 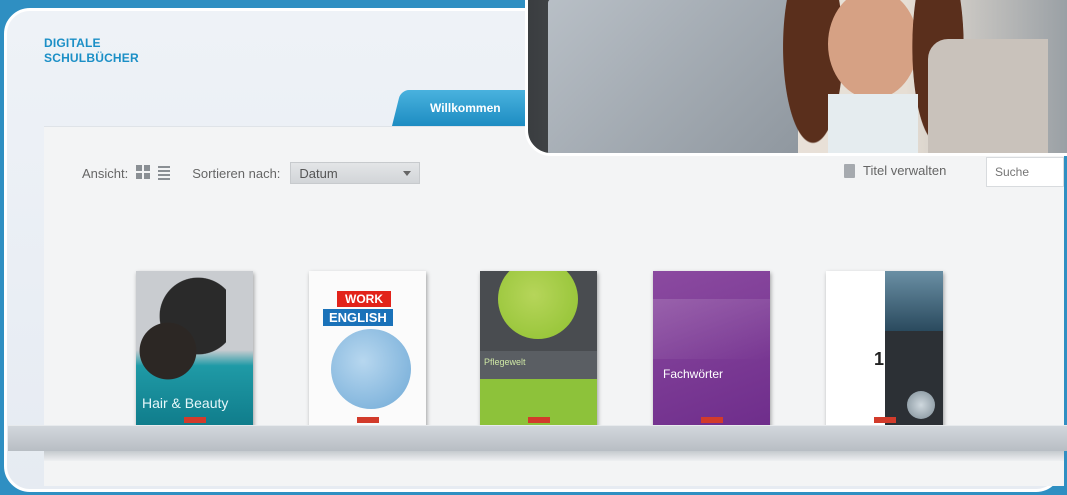 I want to click on book-title: Pflegewelt, so click(x=505, y=362).